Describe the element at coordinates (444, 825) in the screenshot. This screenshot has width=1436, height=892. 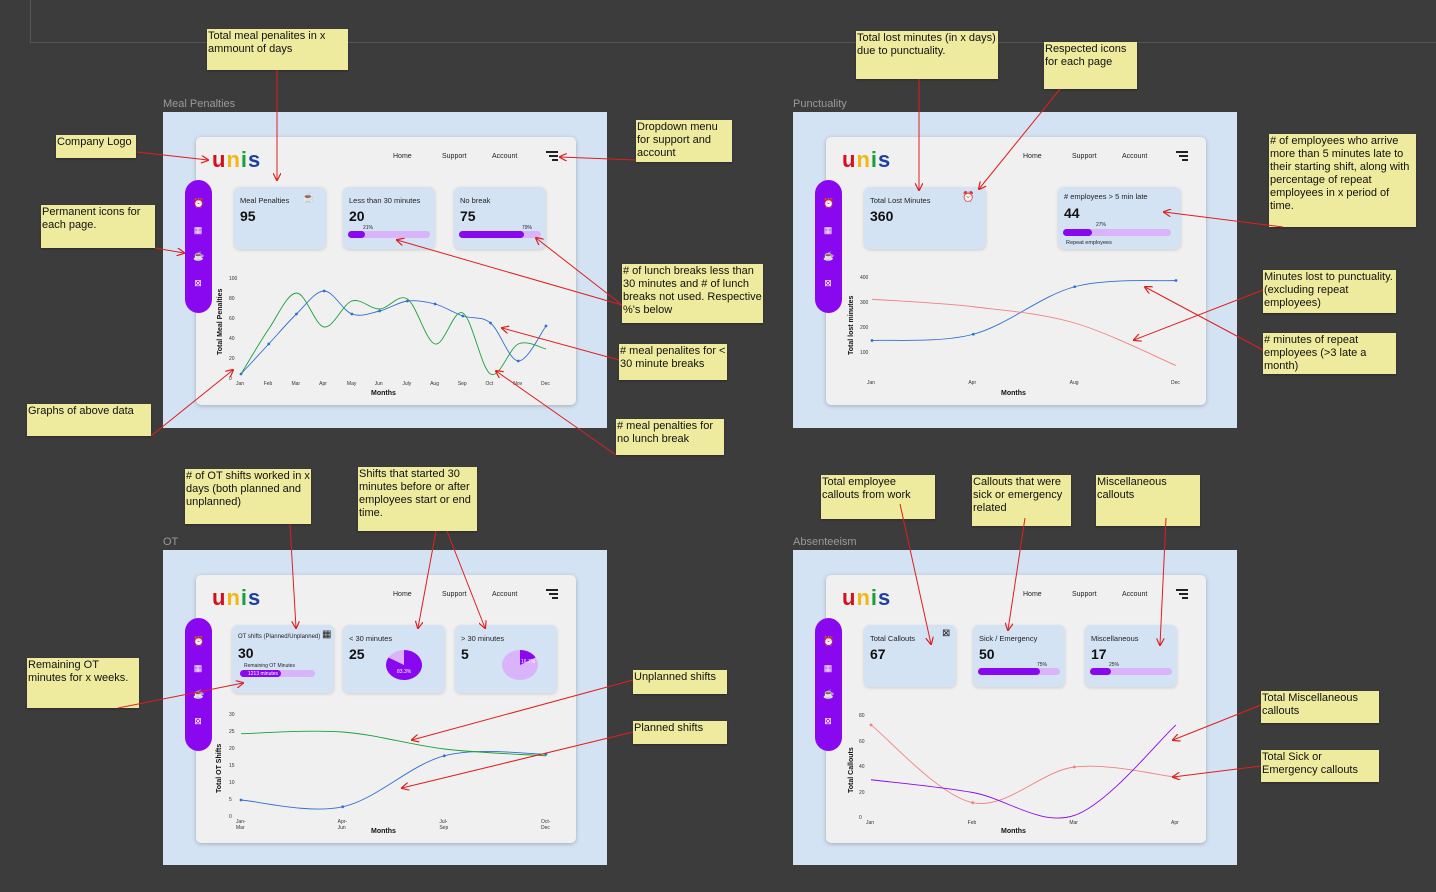
I see `x-tick-label: Jul-Sep` at that location.